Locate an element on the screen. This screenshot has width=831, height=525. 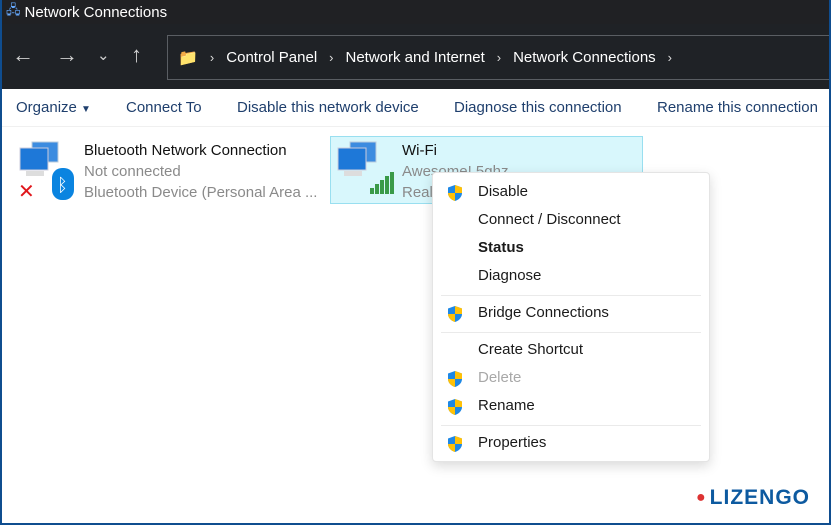
connection-name: Wi-Fi is located at coordinates (419, 150).